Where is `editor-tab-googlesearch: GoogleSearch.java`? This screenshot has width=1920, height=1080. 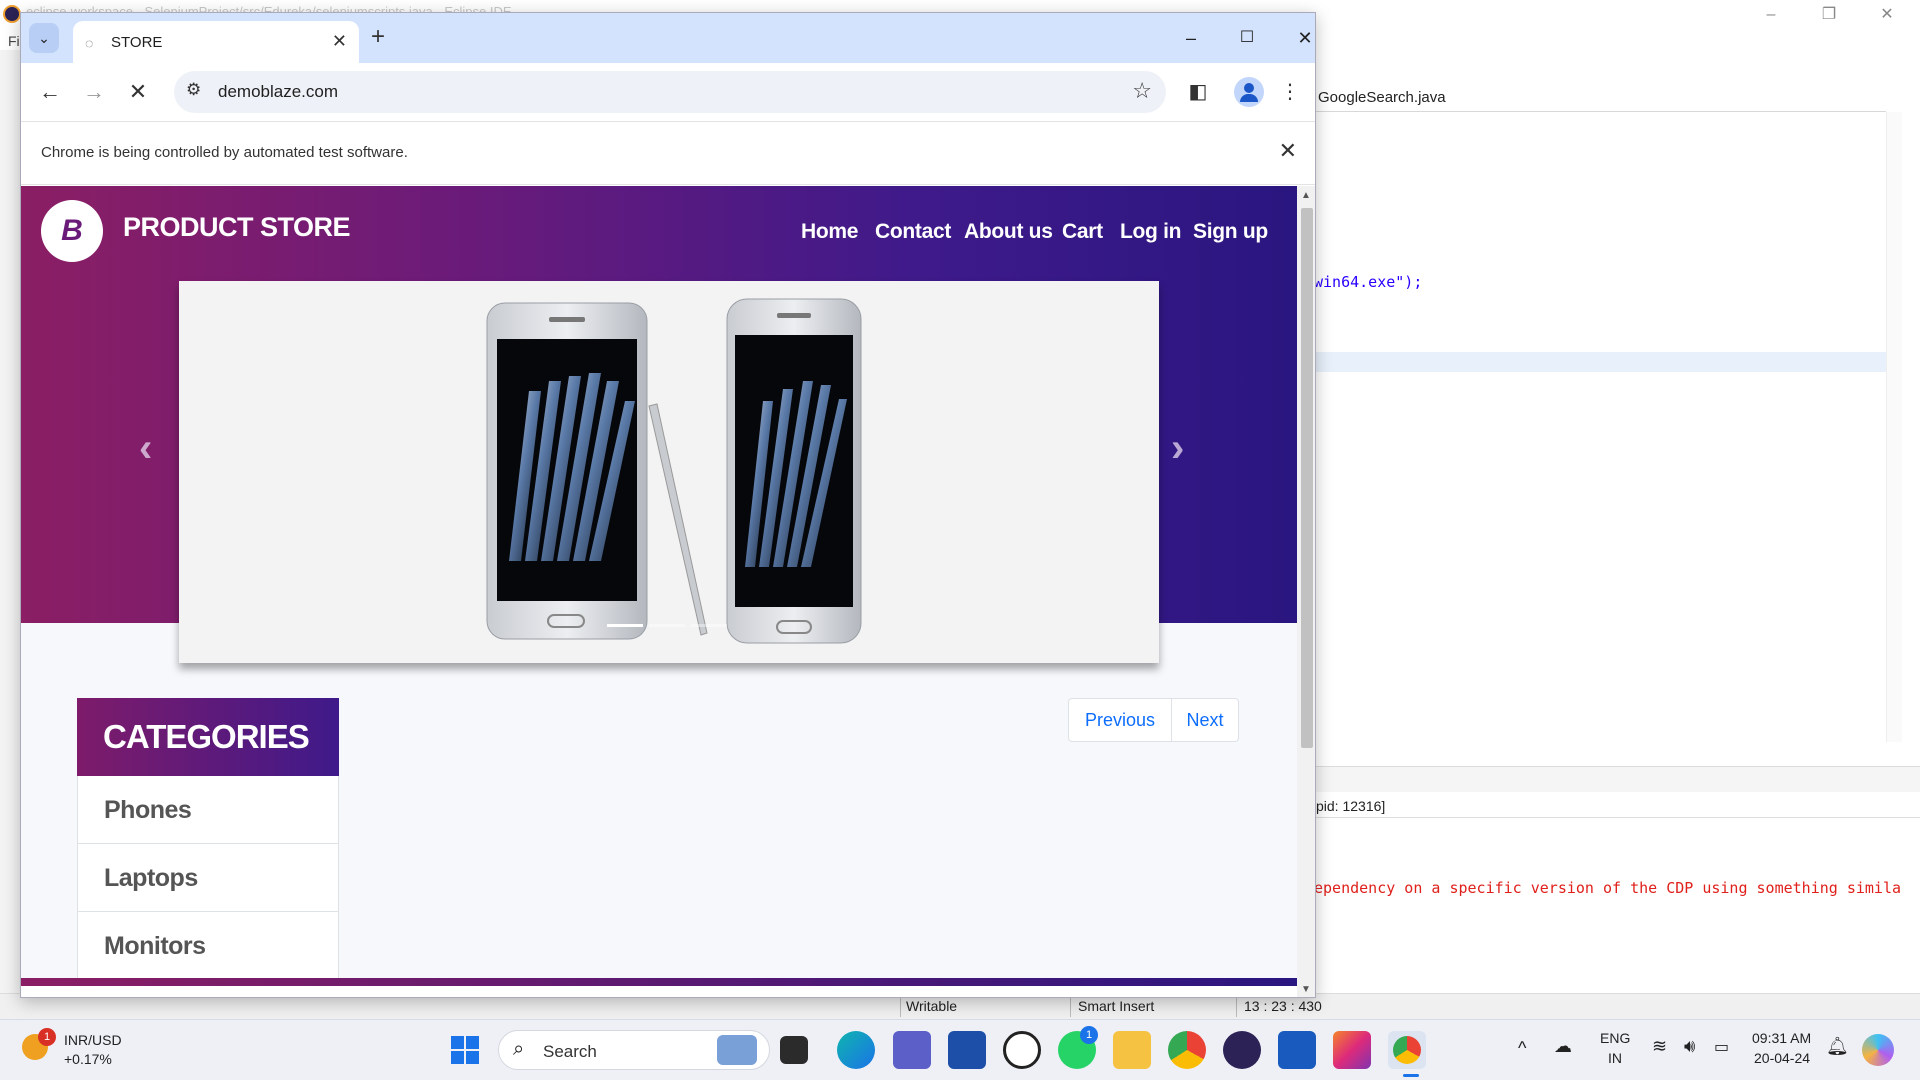 editor-tab-googlesearch: GoogleSearch.java is located at coordinates (1382, 97).